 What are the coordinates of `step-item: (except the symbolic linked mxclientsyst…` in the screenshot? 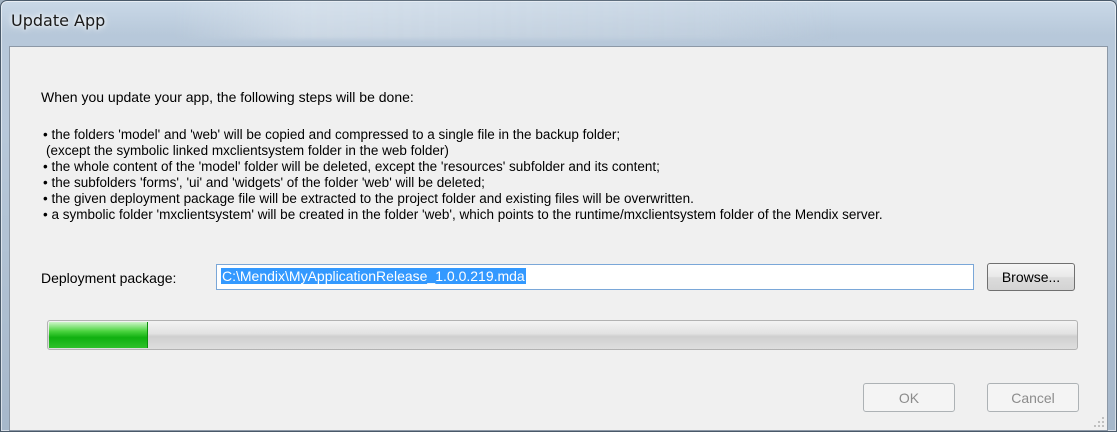 It's located at (247, 150).